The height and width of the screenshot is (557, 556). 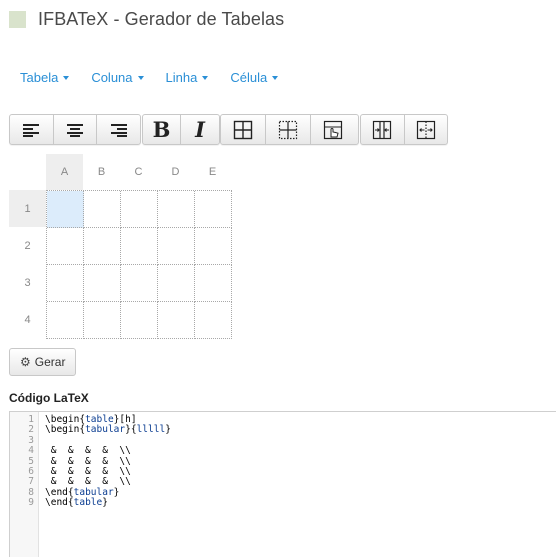 What do you see at coordinates (65, 246) in the screenshot?
I see `grid-cell-a2` at bounding box center [65, 246].